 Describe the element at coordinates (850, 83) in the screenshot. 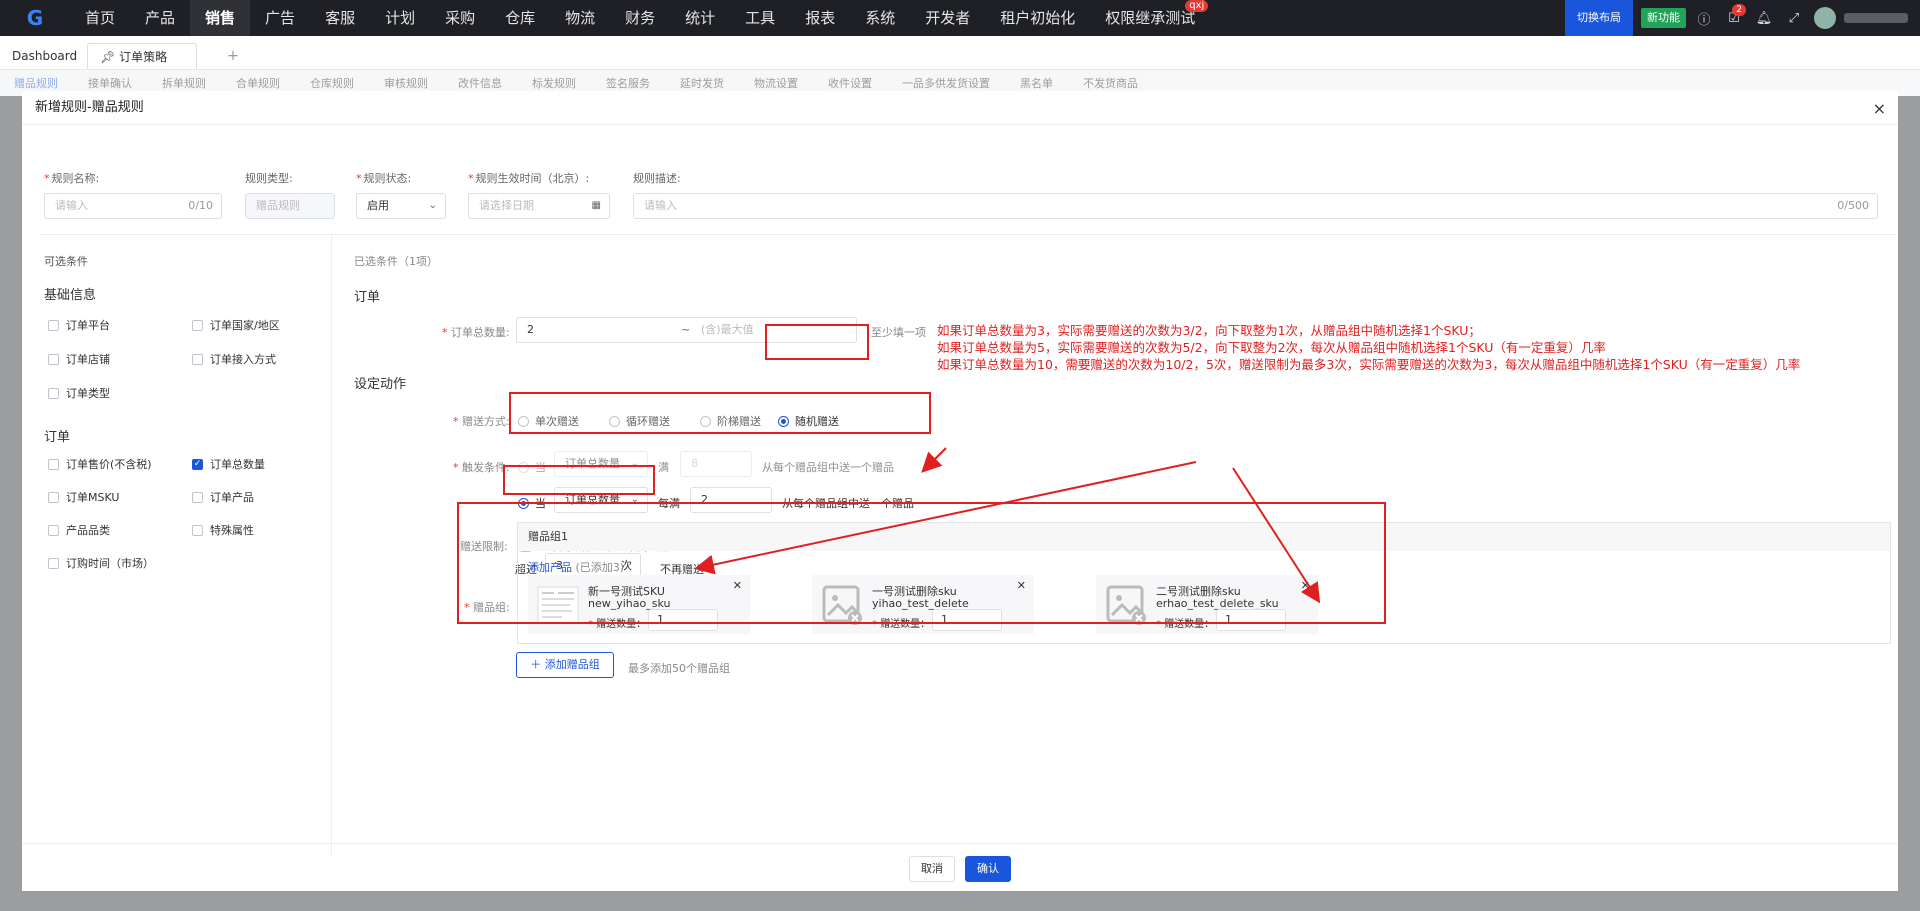

I see `subtab-11: 收件设置` at that location.